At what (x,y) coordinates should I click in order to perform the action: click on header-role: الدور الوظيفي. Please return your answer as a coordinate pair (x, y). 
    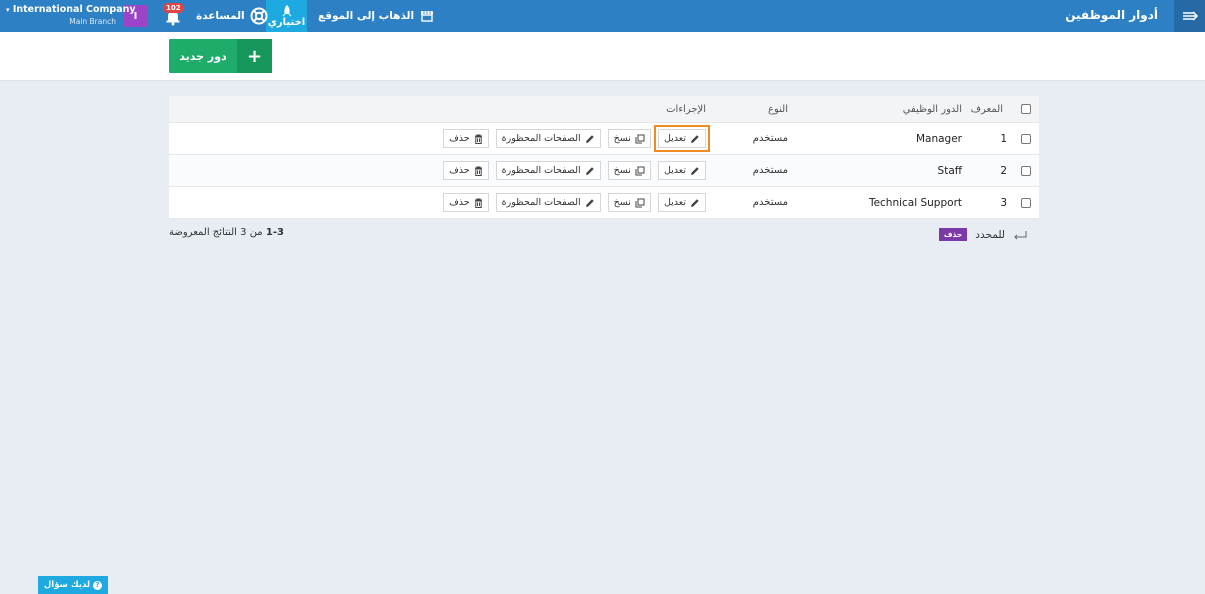
    Looking at the image, I should click on (932, 109).